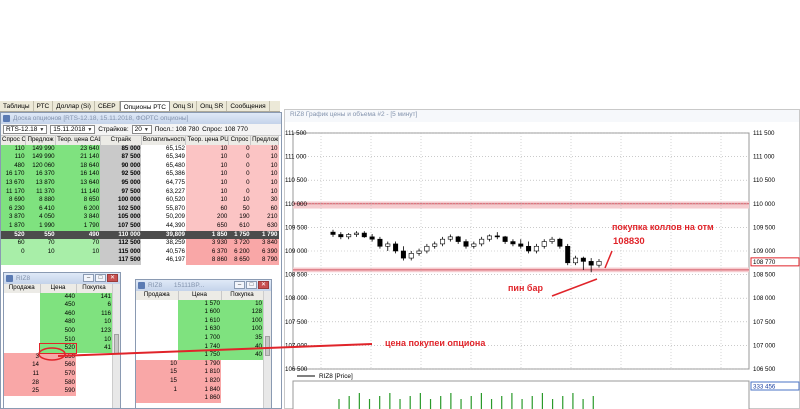 This screenshot has height=409, width=800. What do you see at coordinates (207, 235) in the screenshot?
I see `table-cell: 1 850` at bounding box center [207, 235].